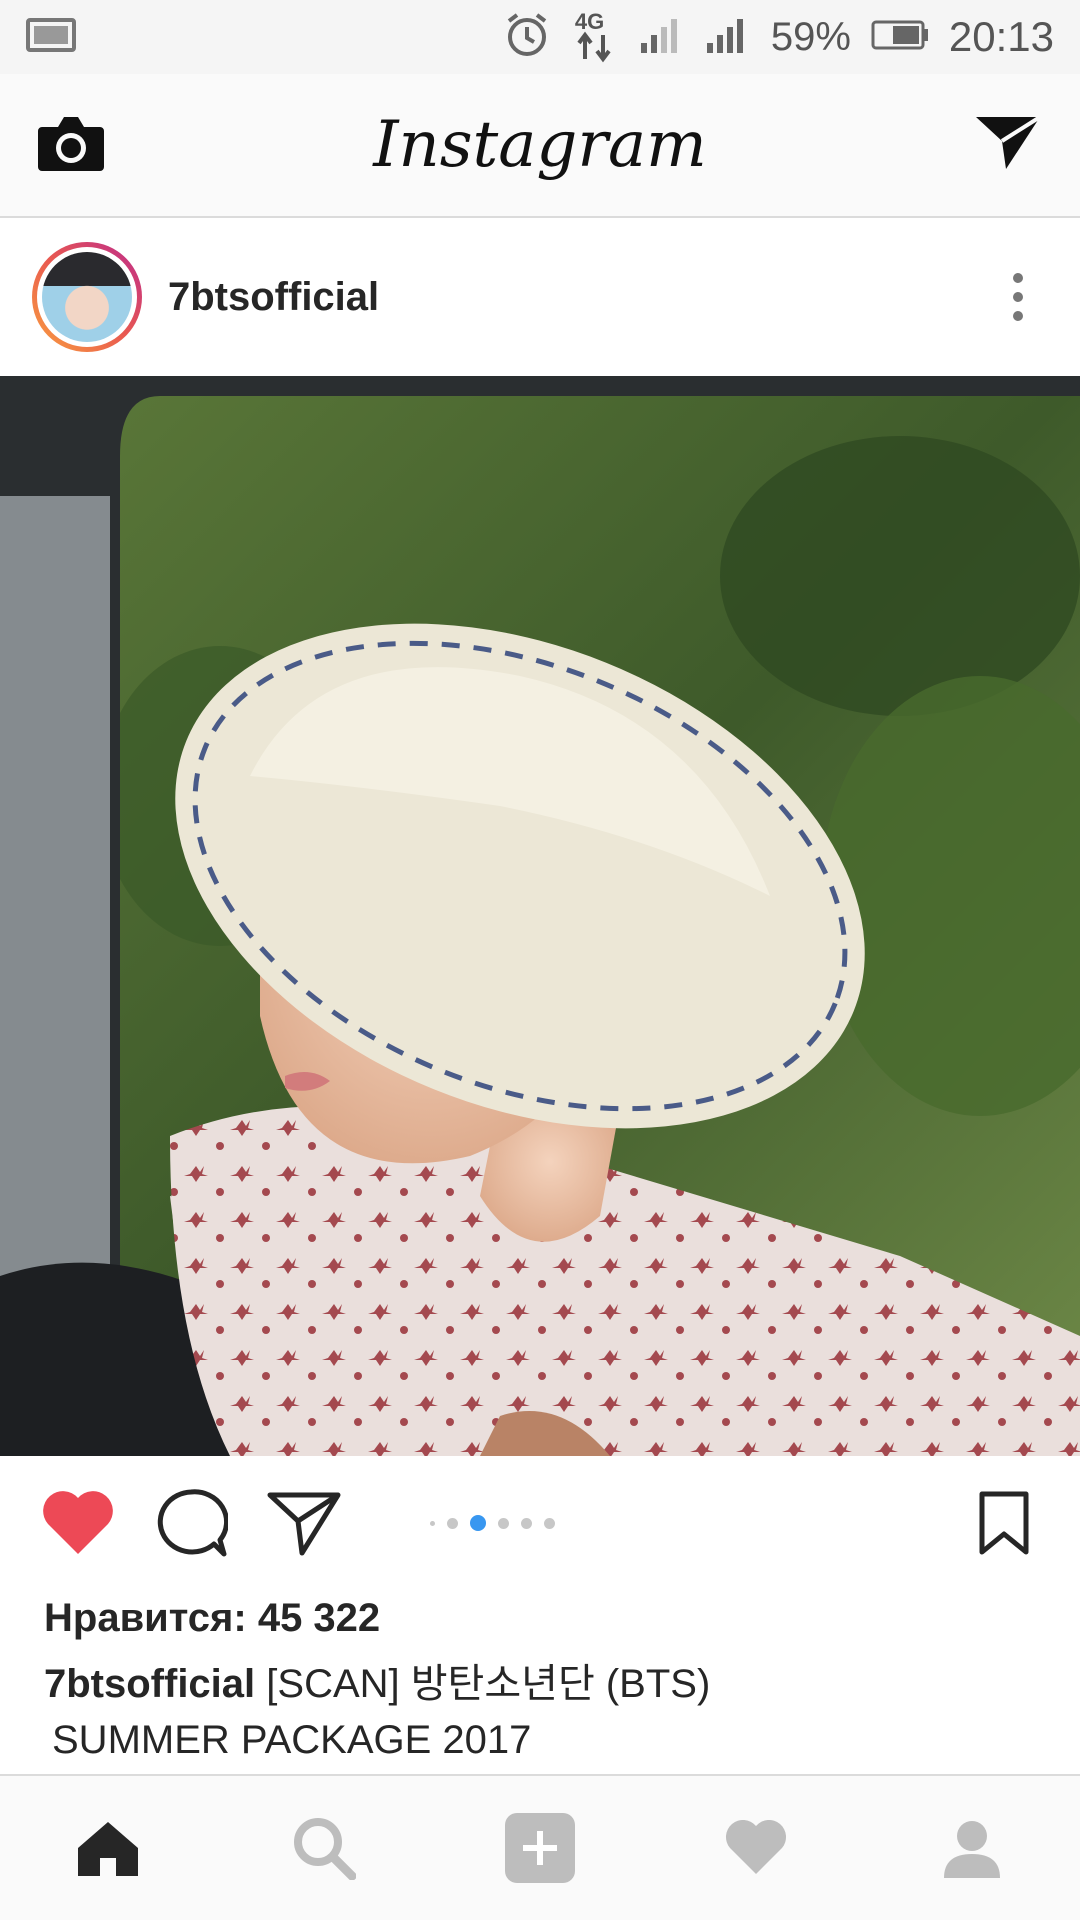 Image resolution: width=1080 pixels, height=1920 pixels. I want to click on bottom-navigation, so click(540, 1847).